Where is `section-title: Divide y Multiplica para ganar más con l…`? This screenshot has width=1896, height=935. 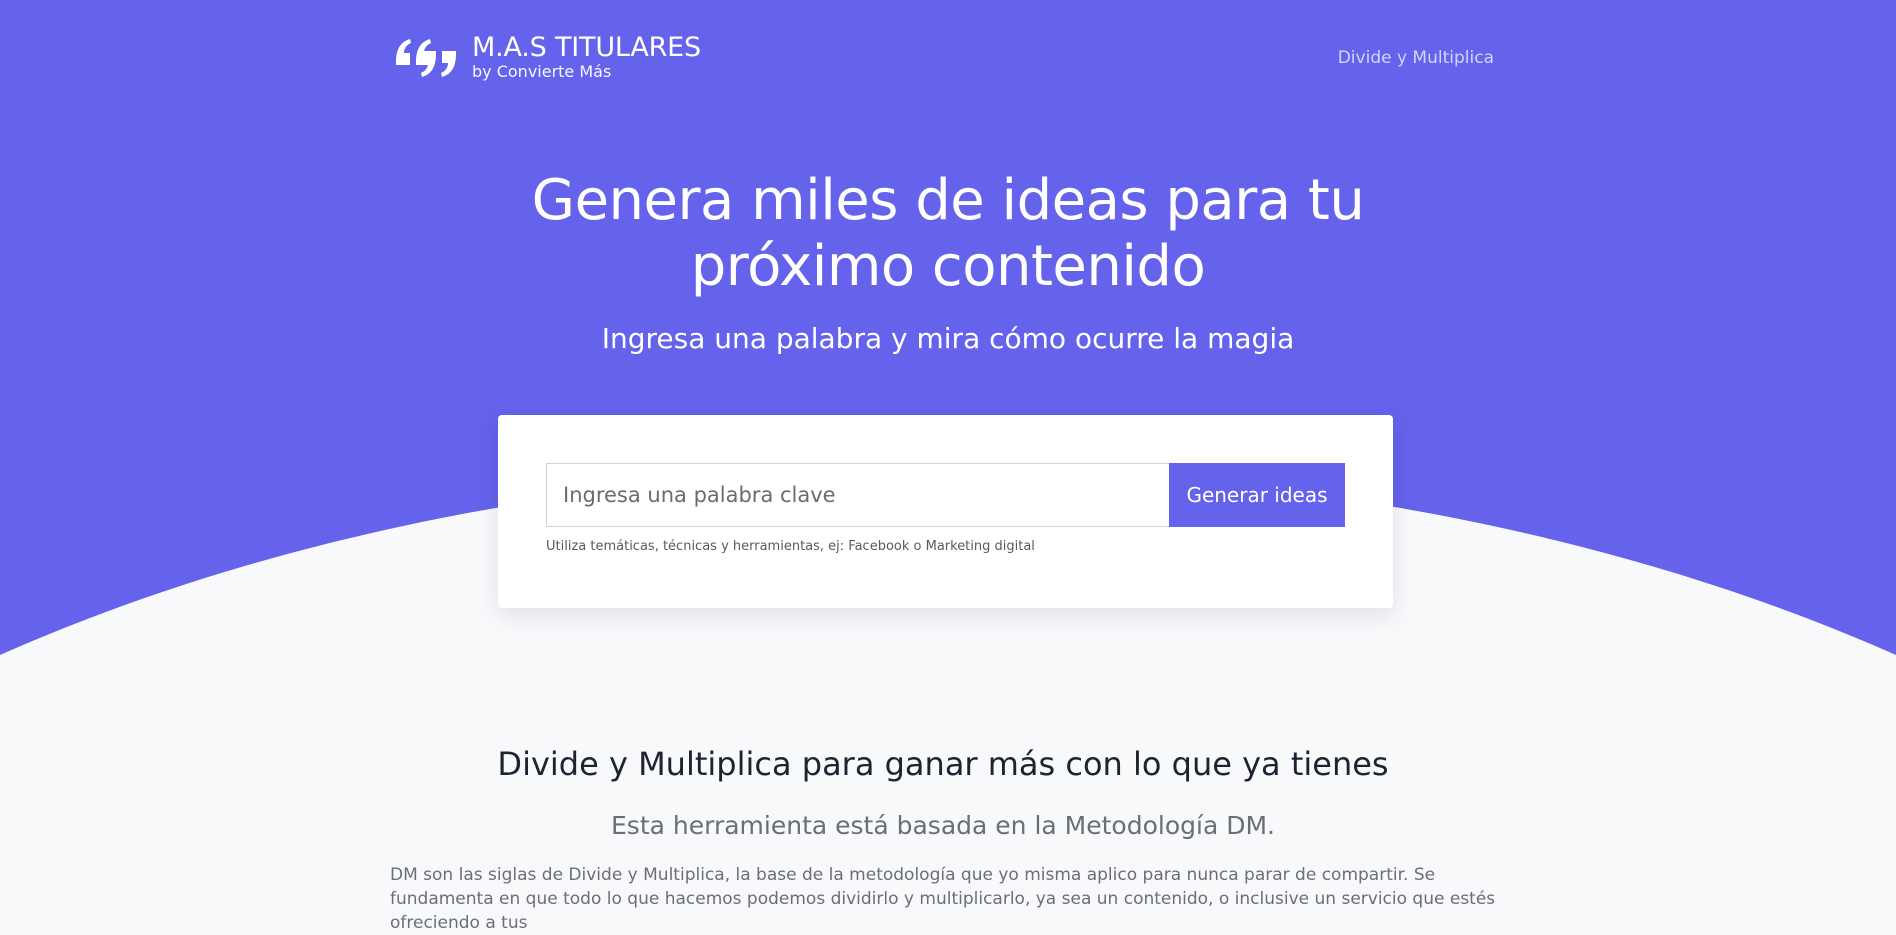 section-title: Divide y Multiplica para ganar más con l… is located at coordinates (943, 764).